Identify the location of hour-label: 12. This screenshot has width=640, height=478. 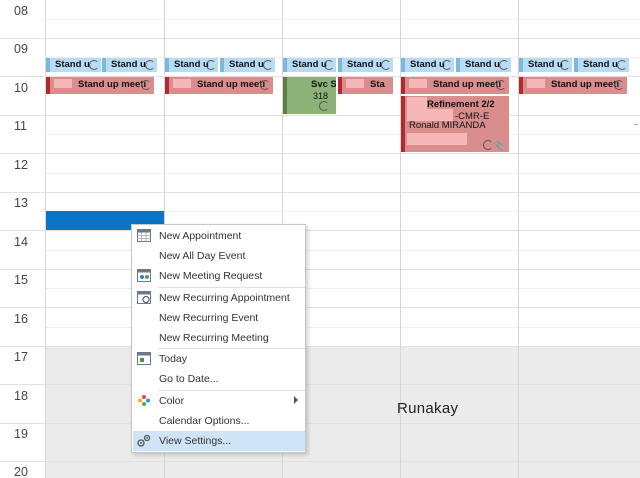
(21, 165).